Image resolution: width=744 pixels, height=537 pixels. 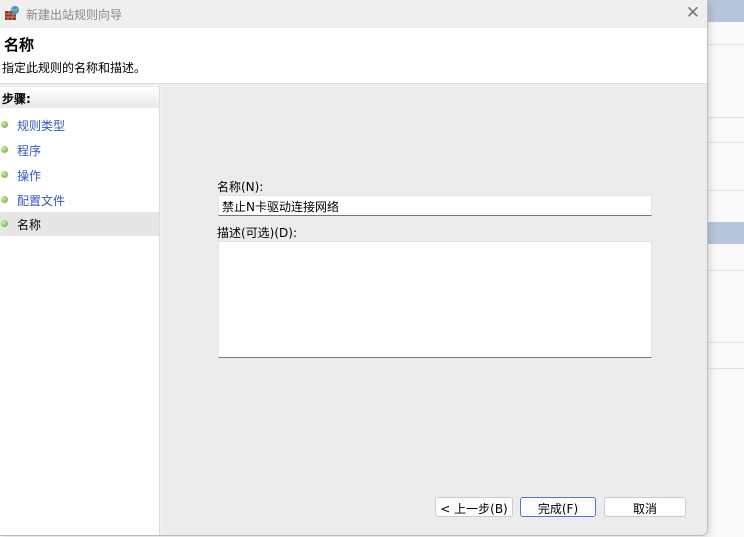 I want to click on steps-heading: 步骤:, so click(x=79, y=97).